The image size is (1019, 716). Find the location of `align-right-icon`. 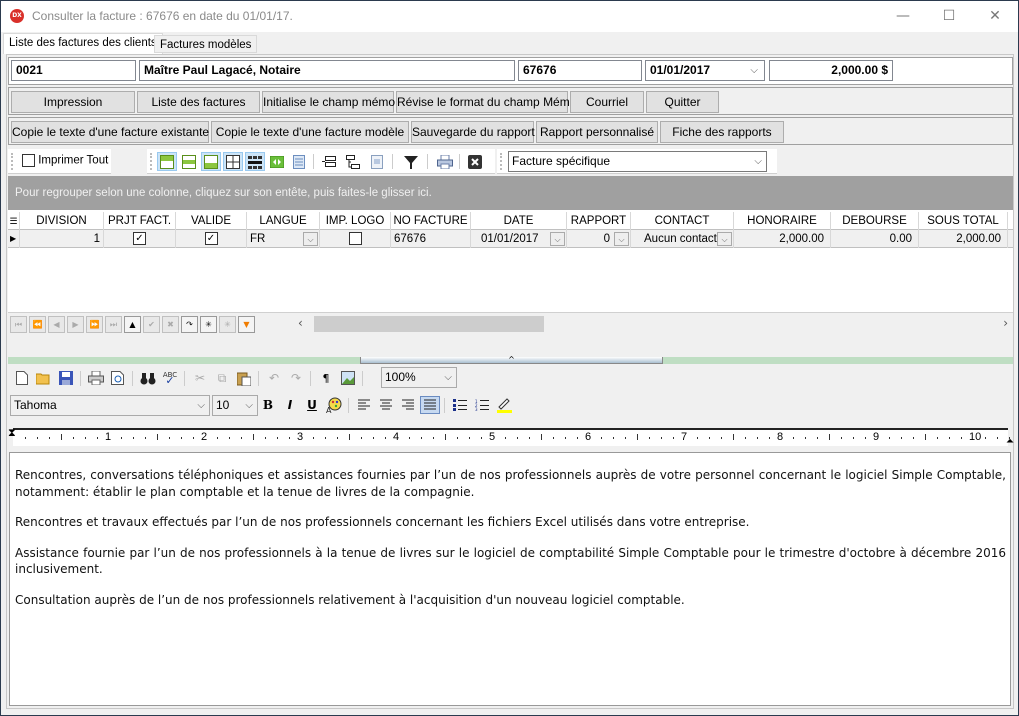

align-right-icon is located at coordinates (408, 405).